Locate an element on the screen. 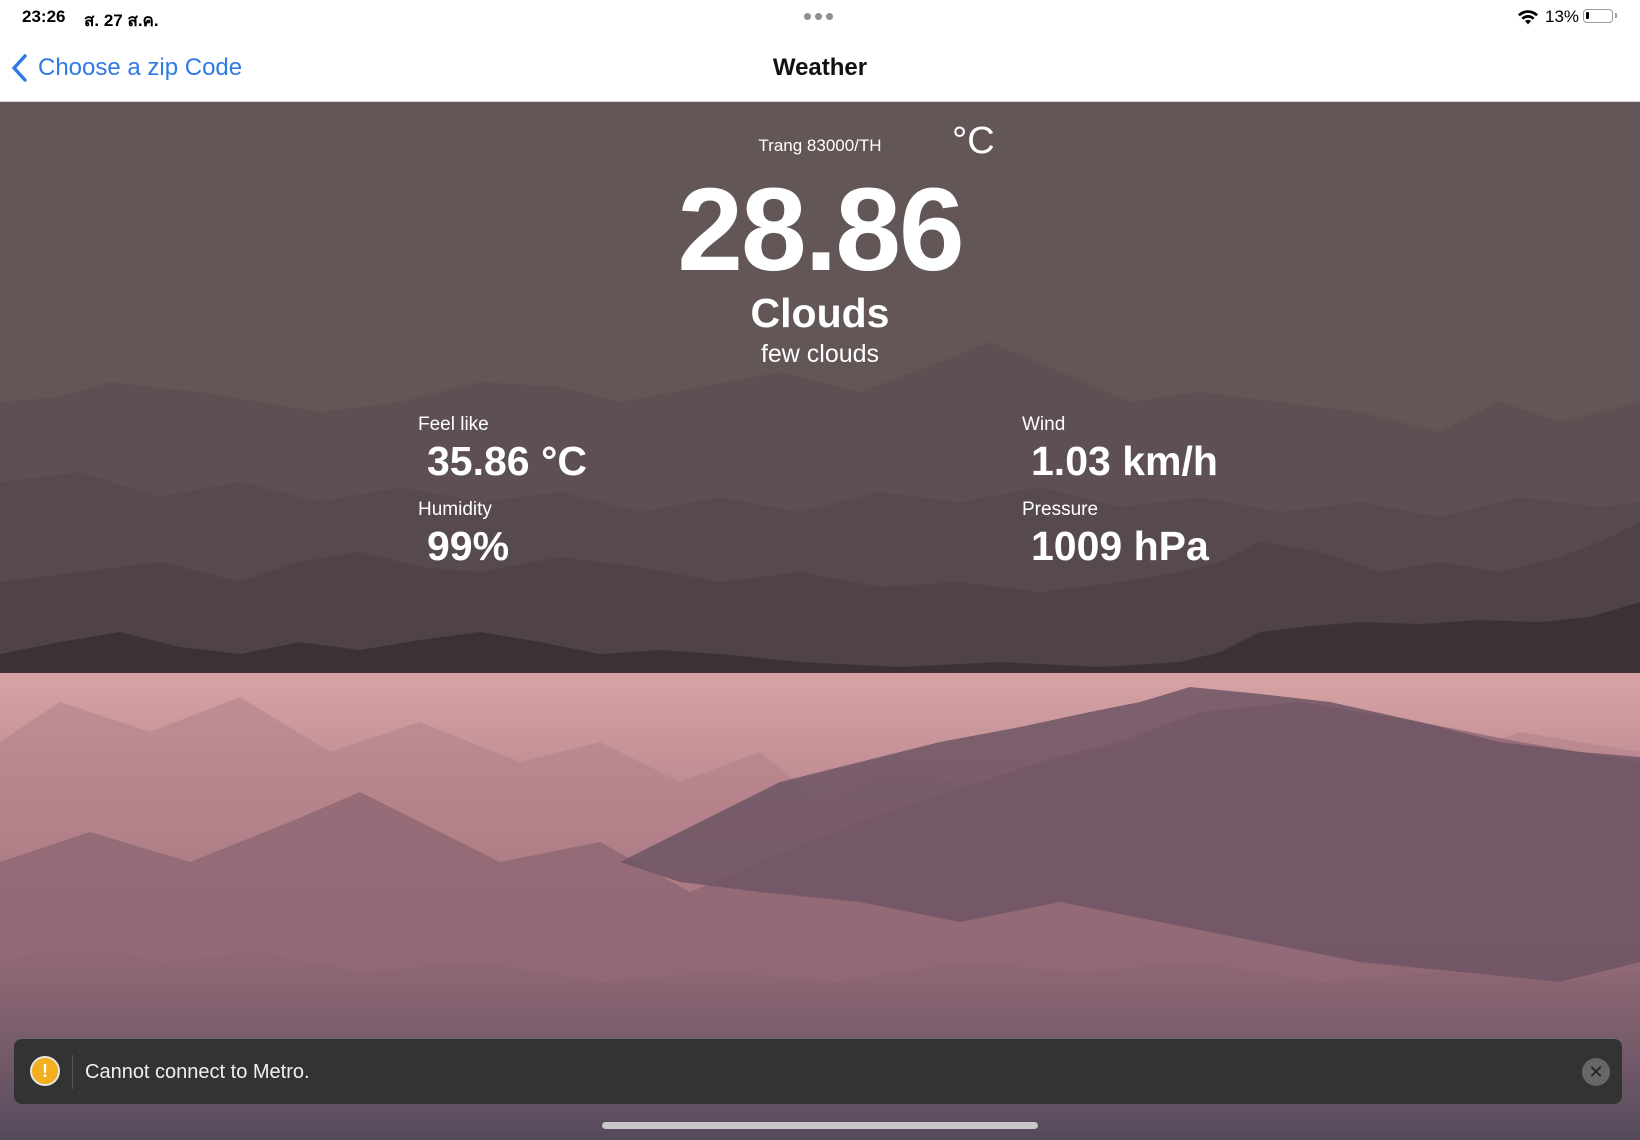 Image resolution: width=1640 pixels, height=1140 pixels. humidity-stat: Humidity 99% is located at coordinates (463, 534).